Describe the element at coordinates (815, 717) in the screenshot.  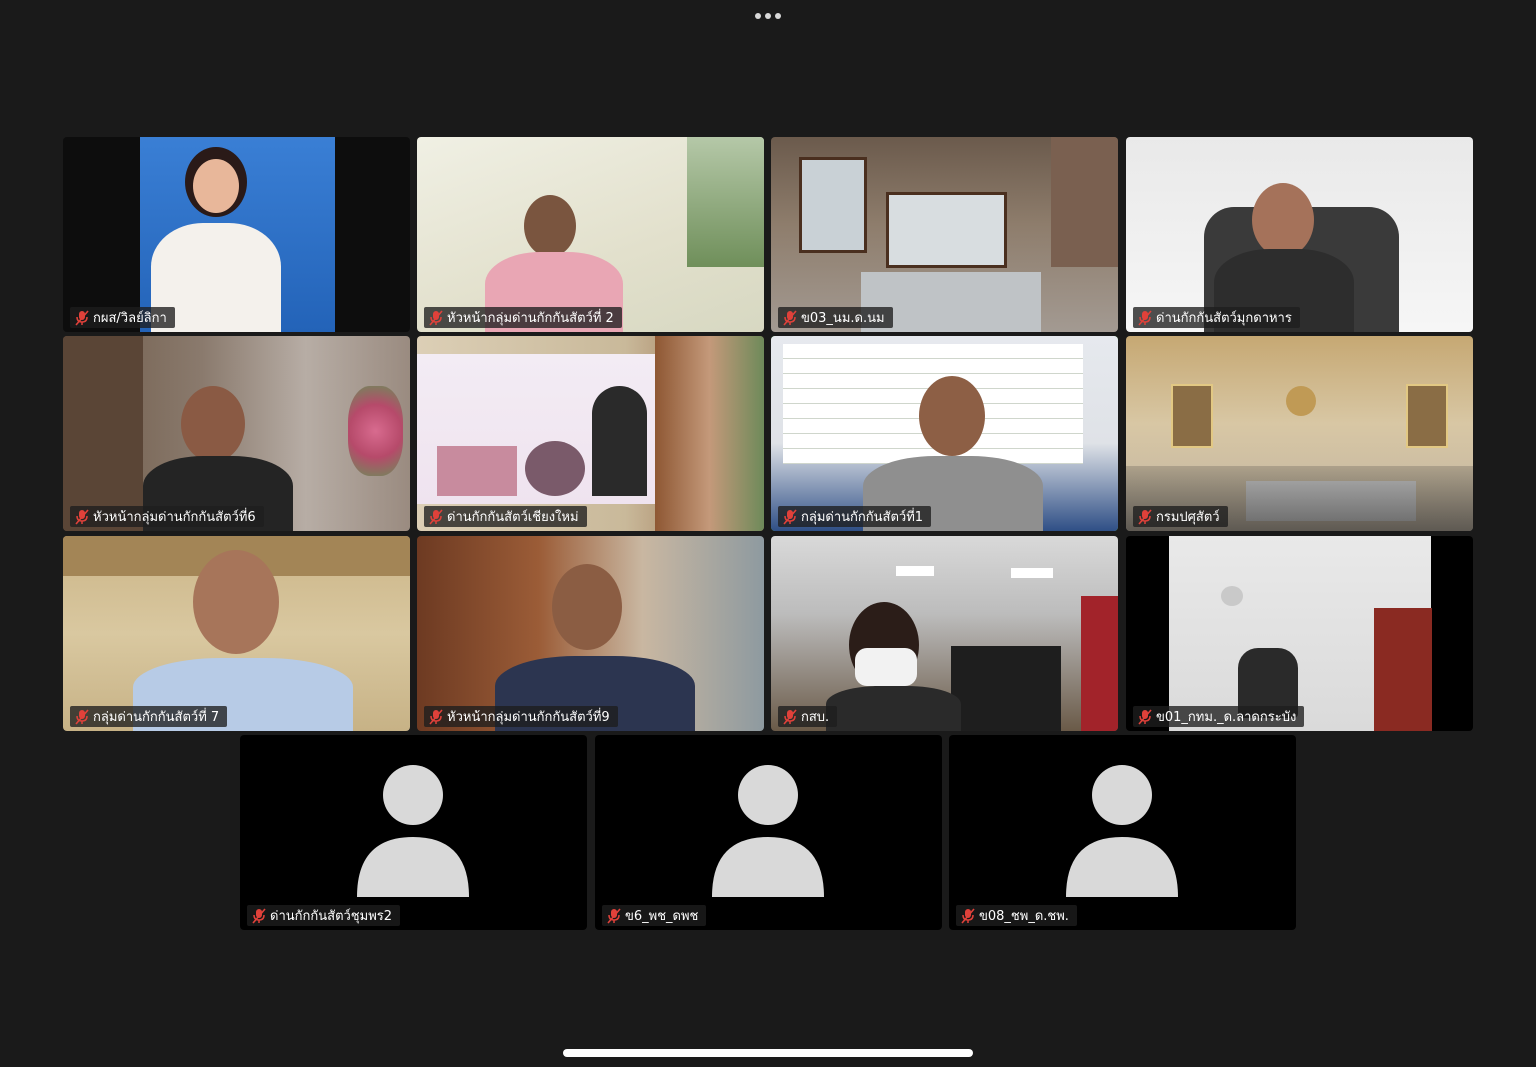
I see `participant-name: กสบ.` at that location.